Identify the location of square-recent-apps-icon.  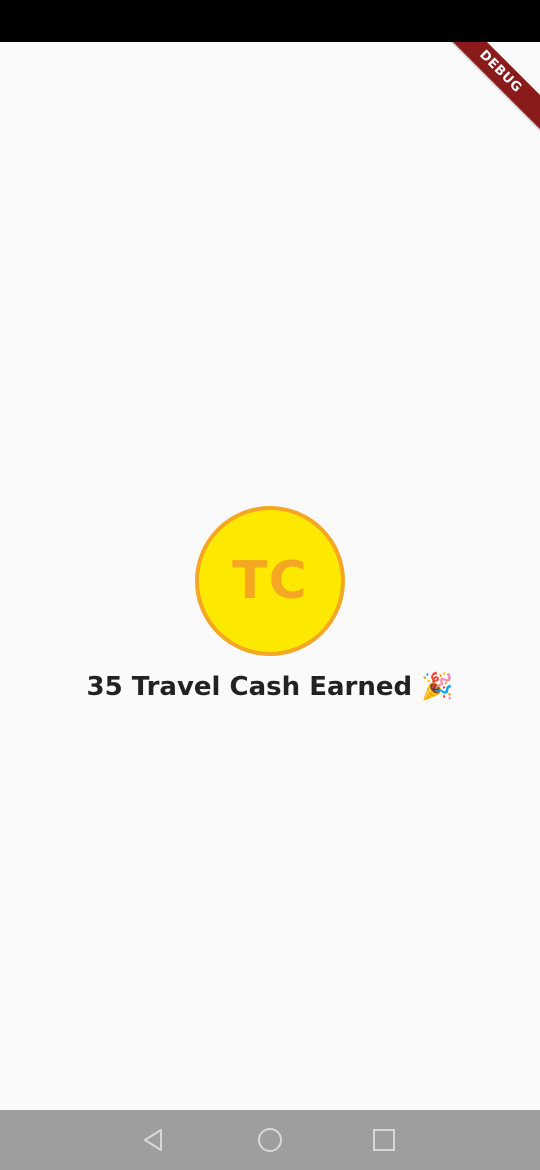
(384, 1140).